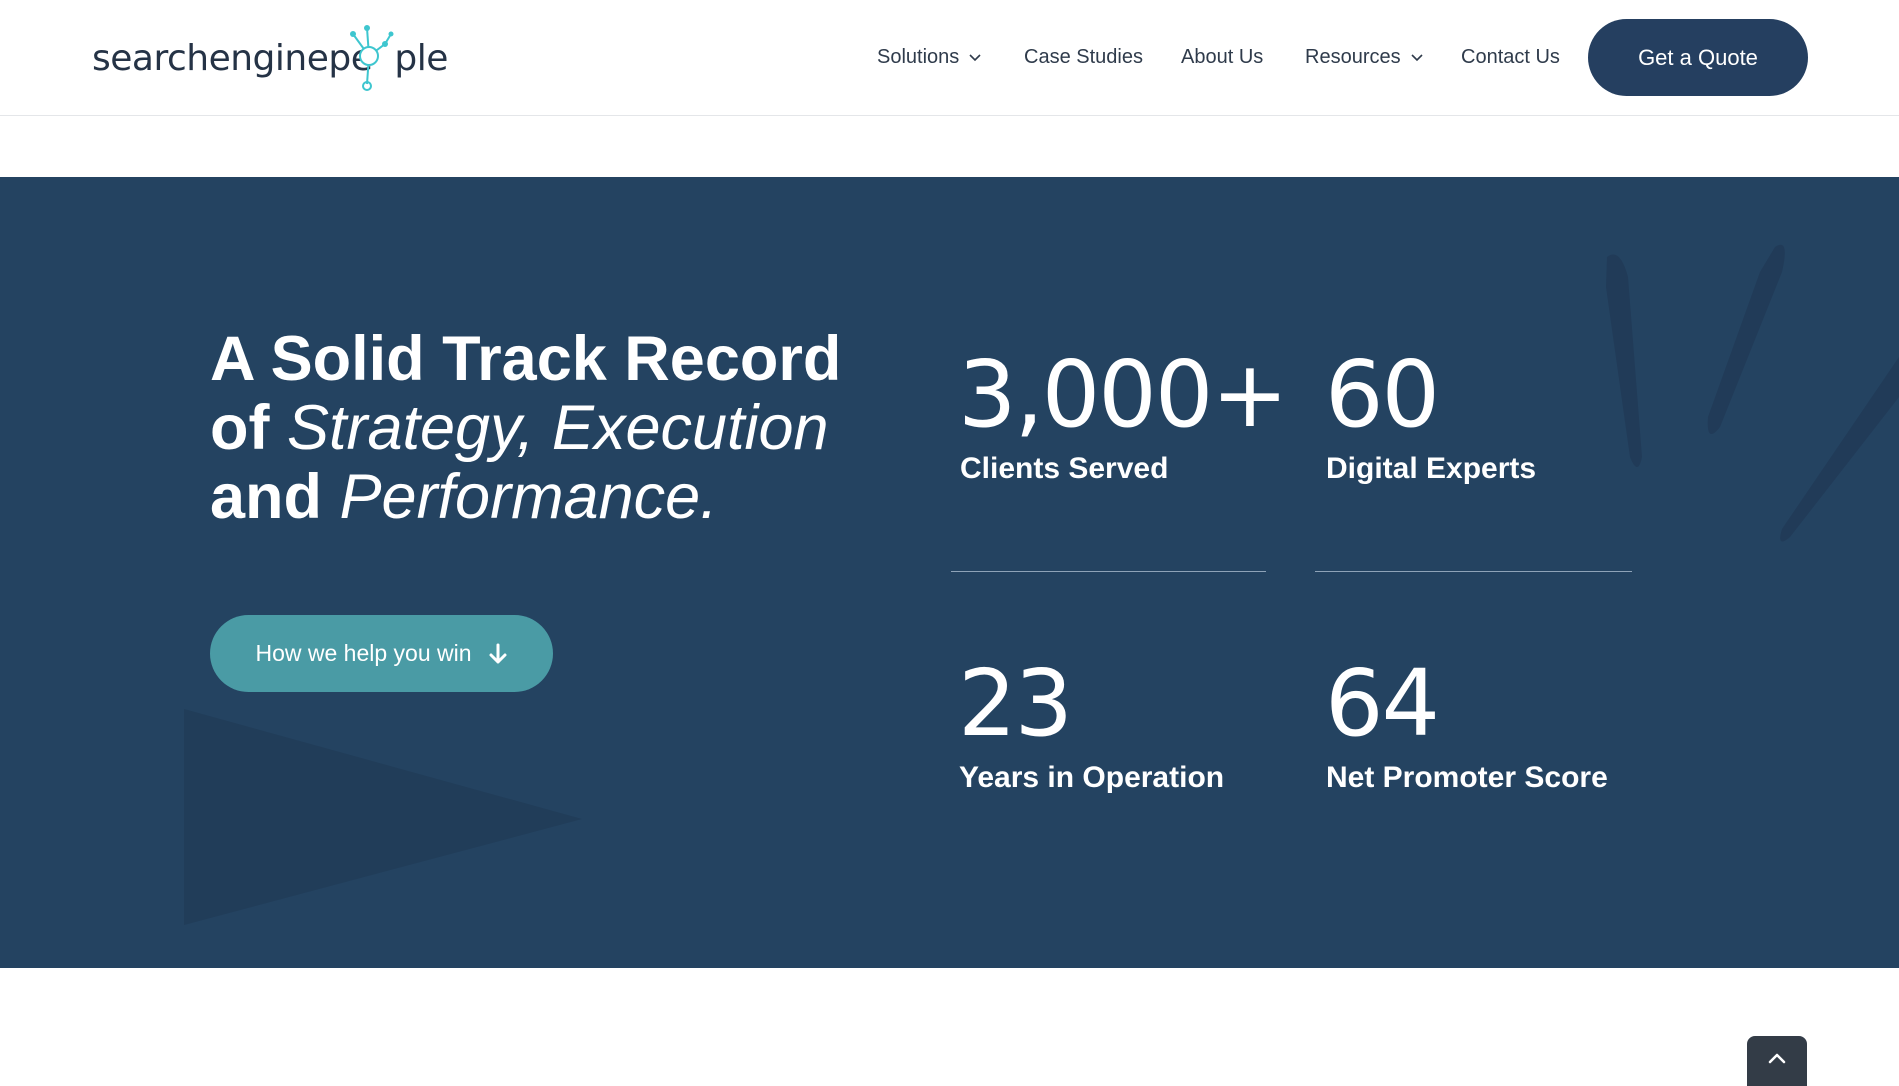 This screenshot has width=1899, height=1086. I want to click on headline-line-3: and Performance., so click(560, 497).